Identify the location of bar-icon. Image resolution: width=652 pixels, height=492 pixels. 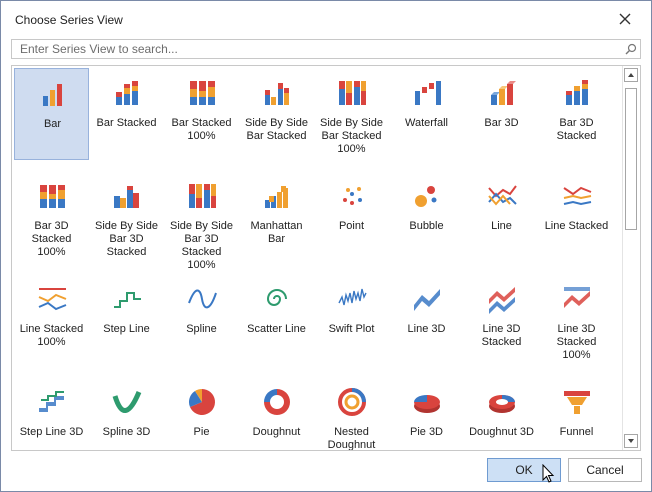
(52, 95).